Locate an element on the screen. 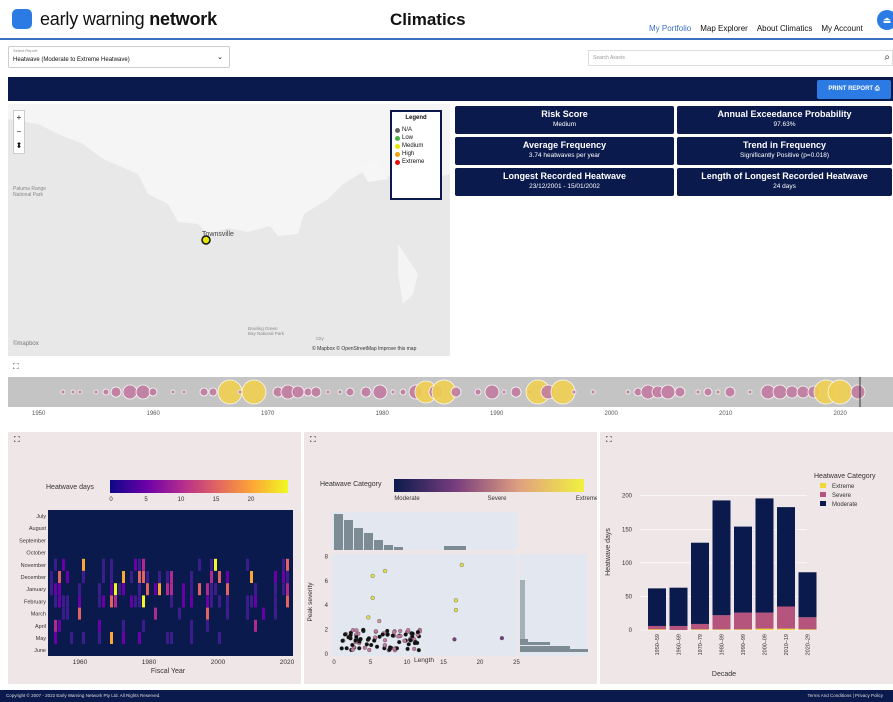  histogram-right-bar is located at coordinates (554, 650).